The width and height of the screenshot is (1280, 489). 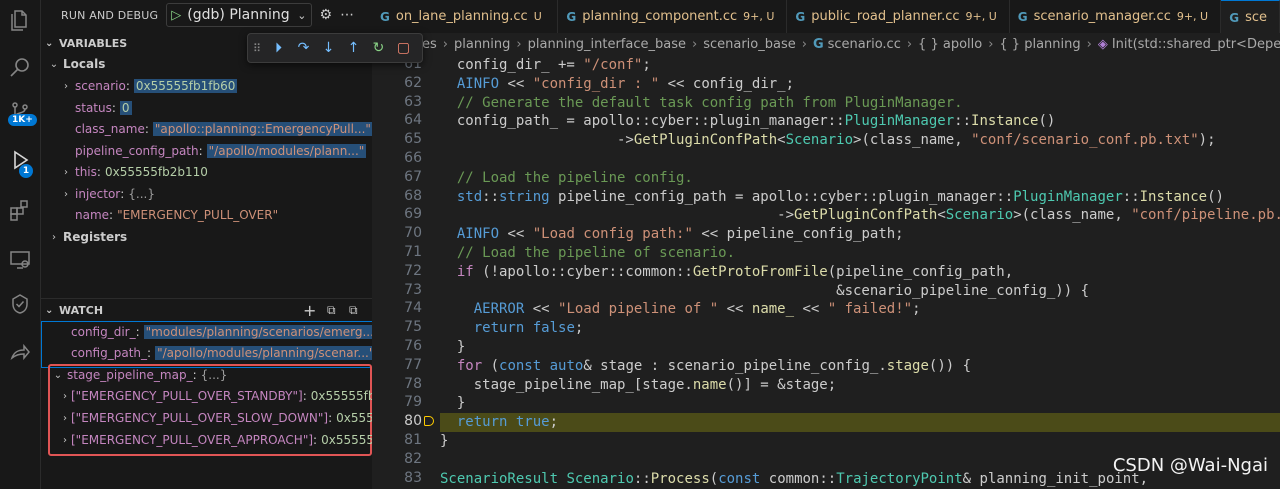 I want to click on step-into-icon: ↓, so click(x=328, y=48).